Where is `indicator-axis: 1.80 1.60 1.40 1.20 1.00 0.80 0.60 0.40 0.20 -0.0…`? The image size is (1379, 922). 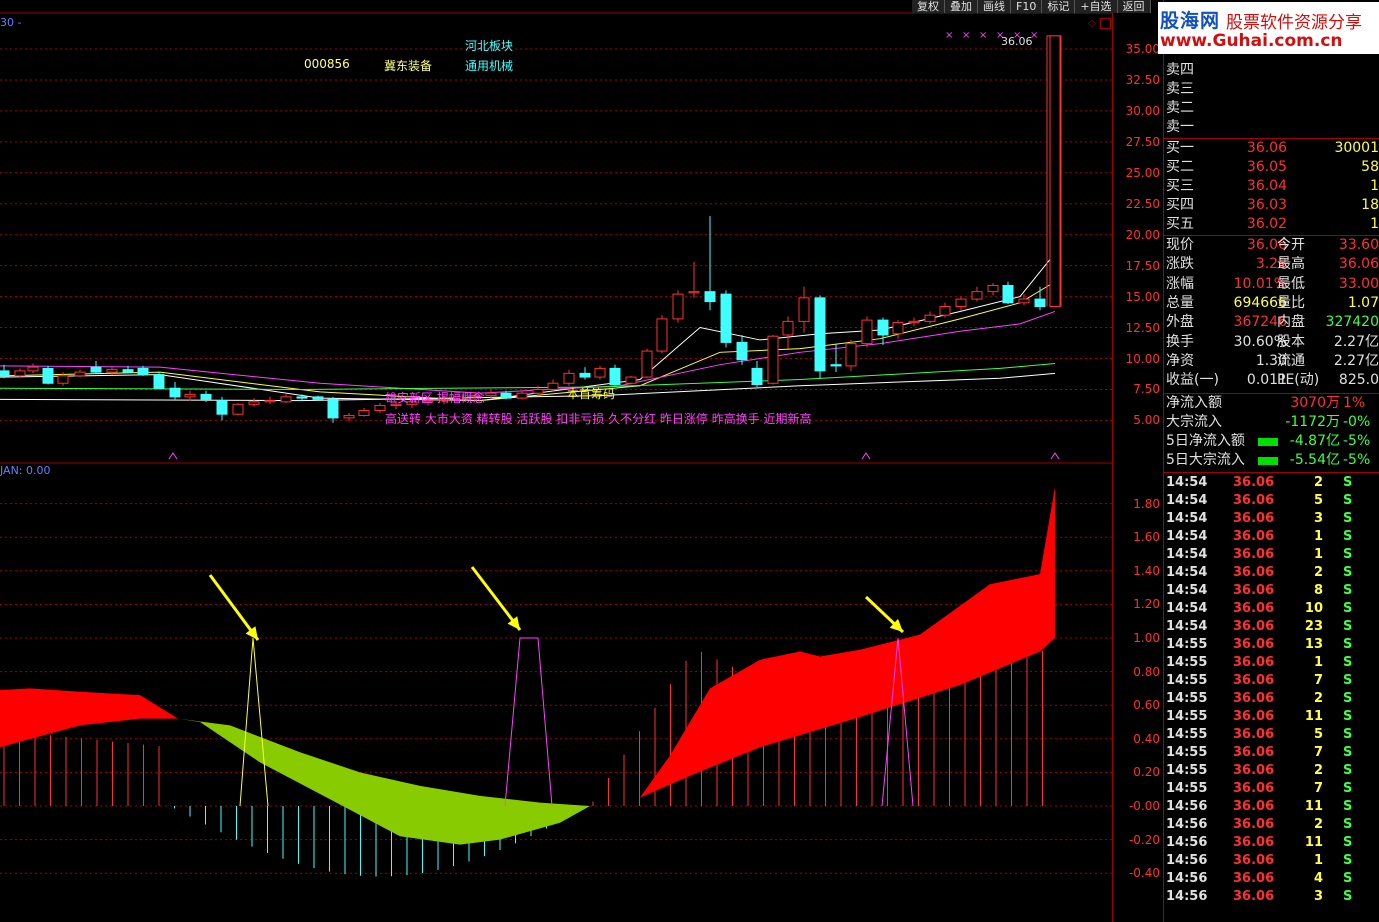
indicator-axis: 1.80 1.60 1.40 1.20 1.00 0.80 0.60 0.40 0.20 -0.0… is located at coordinates (1137, 461).